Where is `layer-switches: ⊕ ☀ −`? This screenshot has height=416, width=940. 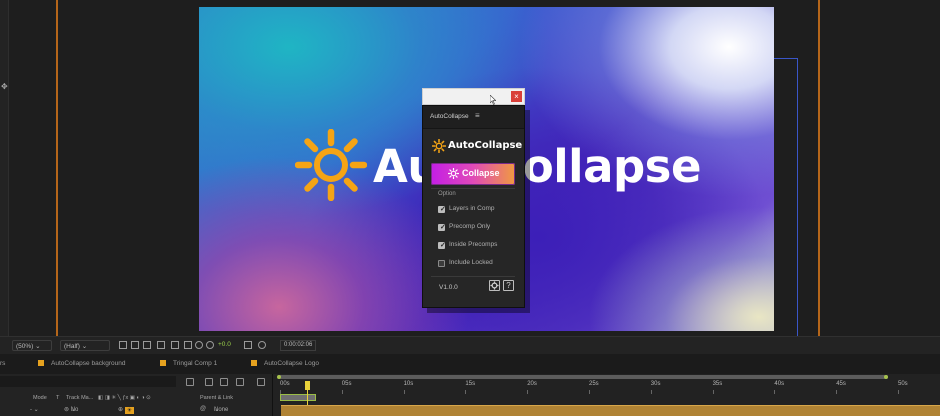 layer-switches: ⊕ ☀ − is located at coordinates (126, 410).